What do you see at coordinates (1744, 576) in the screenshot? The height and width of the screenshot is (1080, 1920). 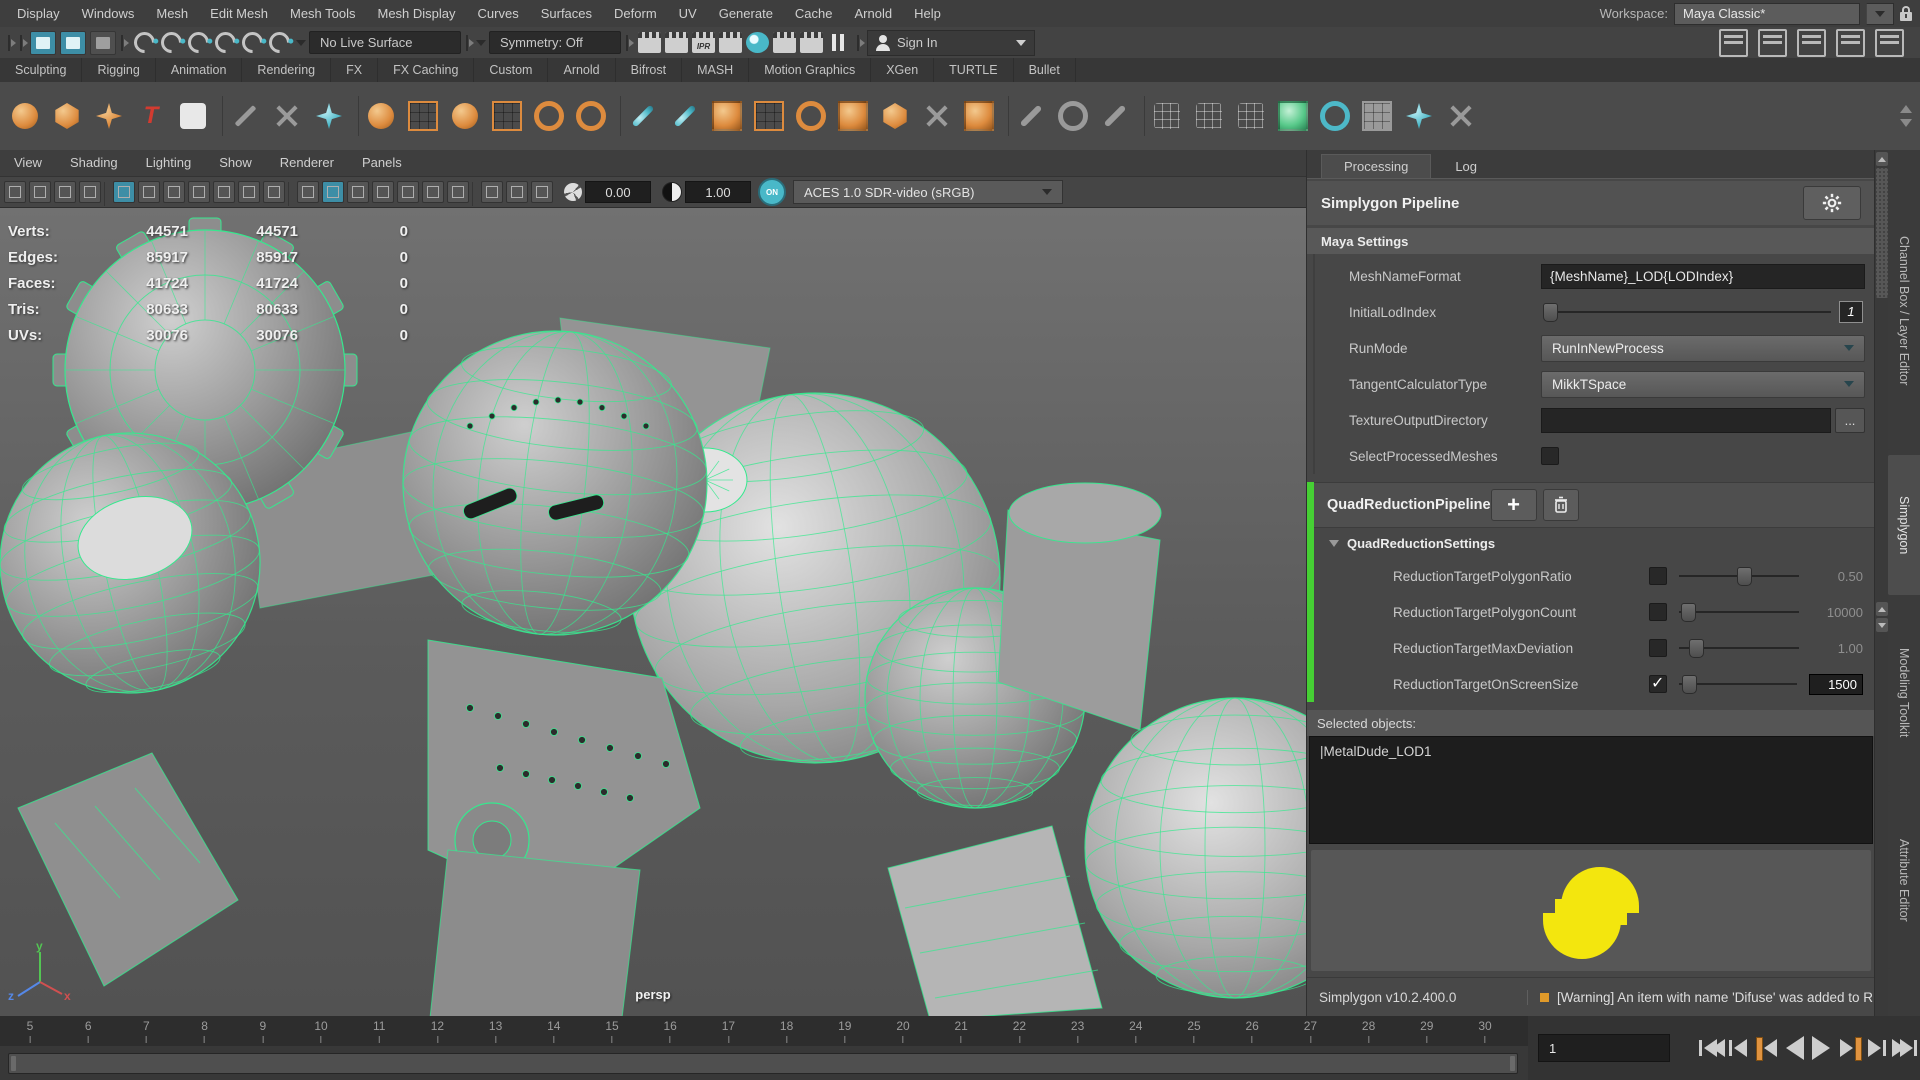 I see `slider-thumb` at bounding box center [1744, 576].